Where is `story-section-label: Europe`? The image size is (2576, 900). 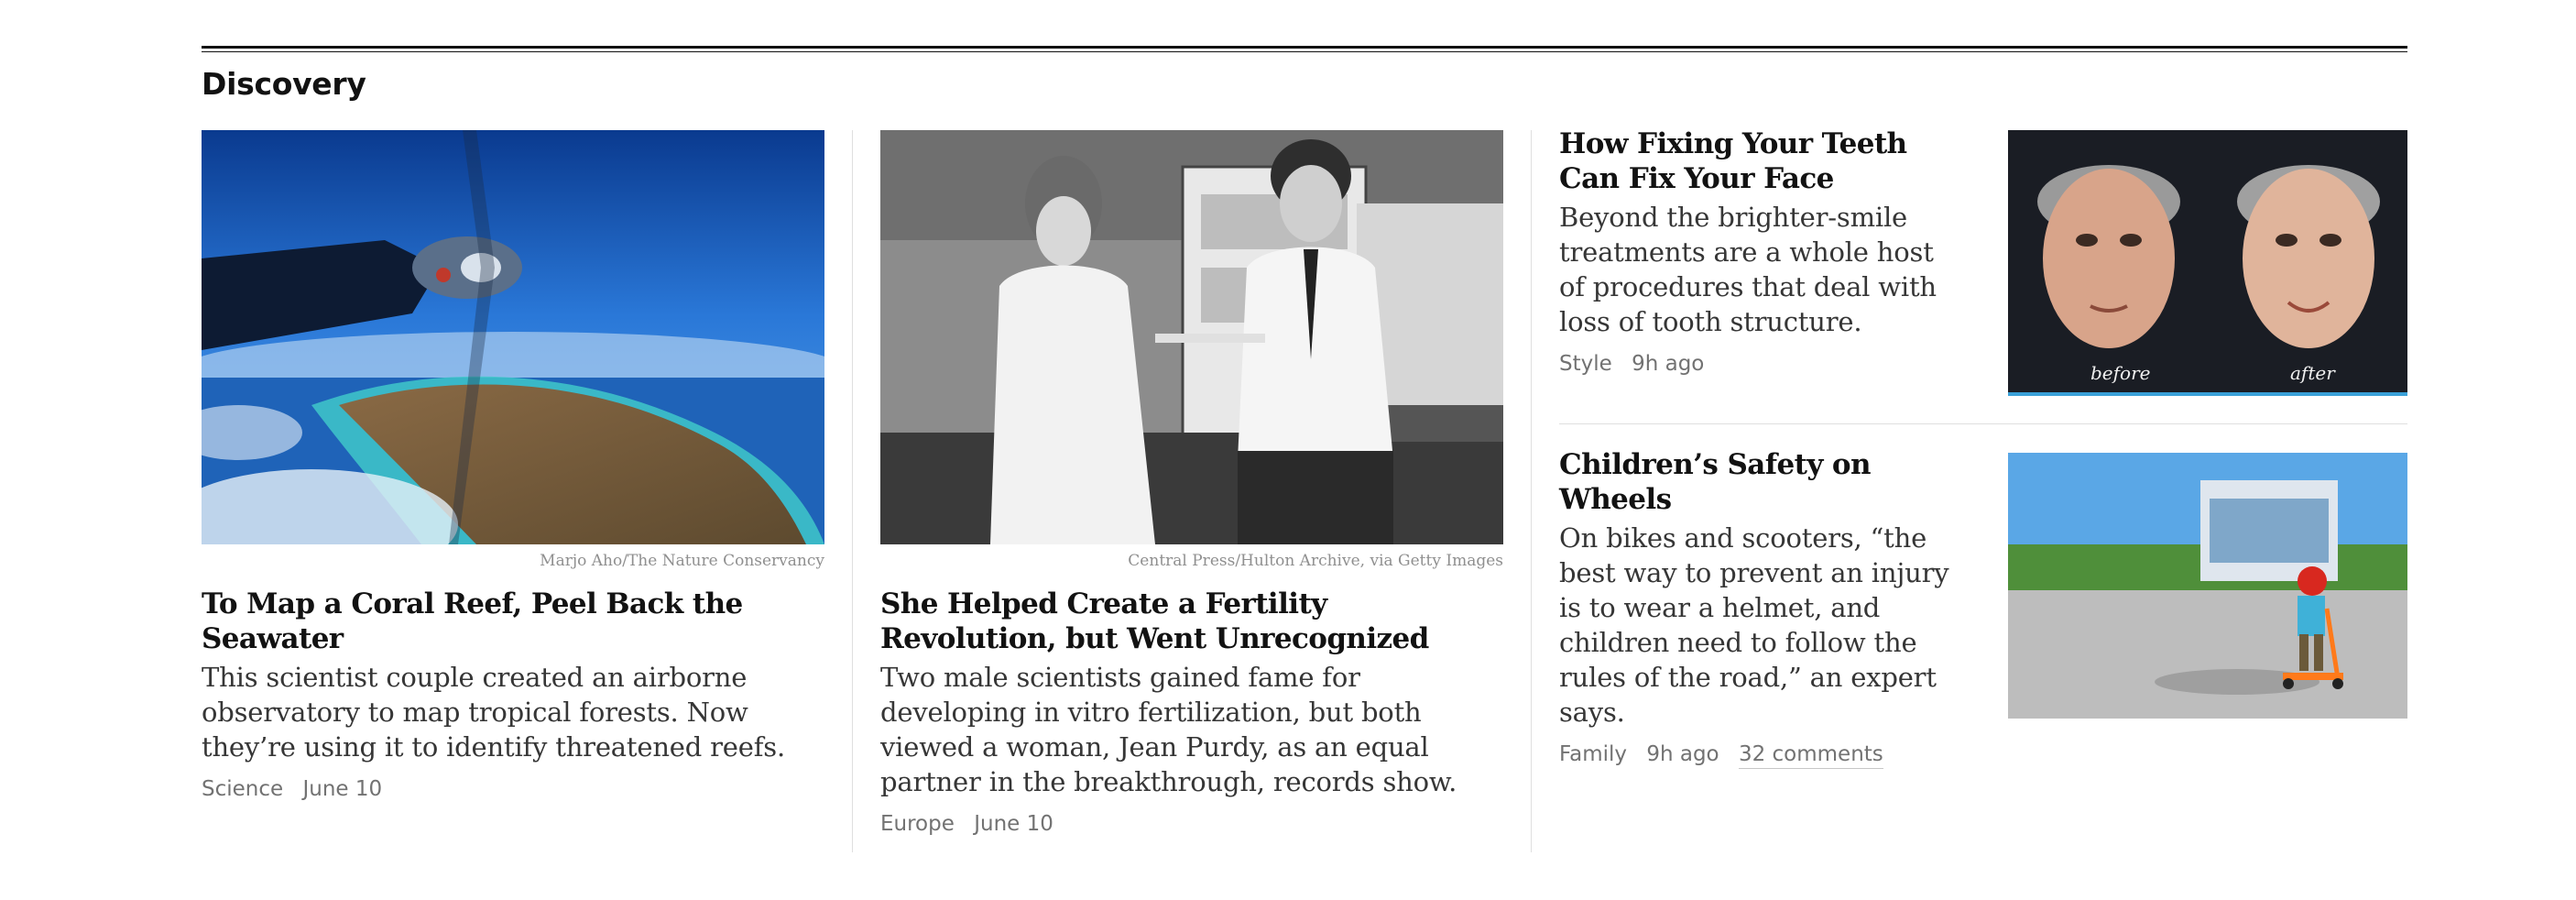
story-section-label: Europe is located at coordinates (918, 824).